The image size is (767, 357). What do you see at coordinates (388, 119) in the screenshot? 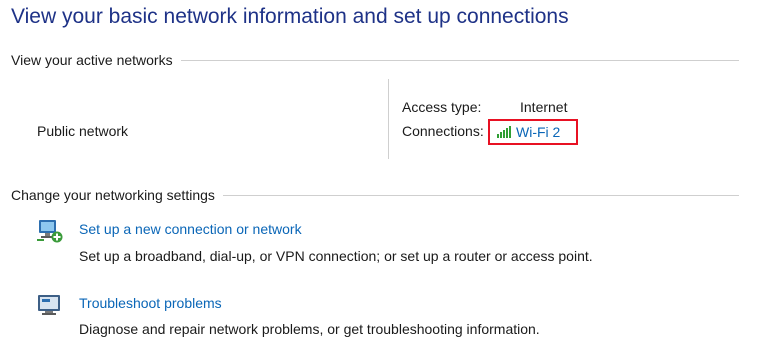
I see `vertical-divider` at bounding box center [388, 119].